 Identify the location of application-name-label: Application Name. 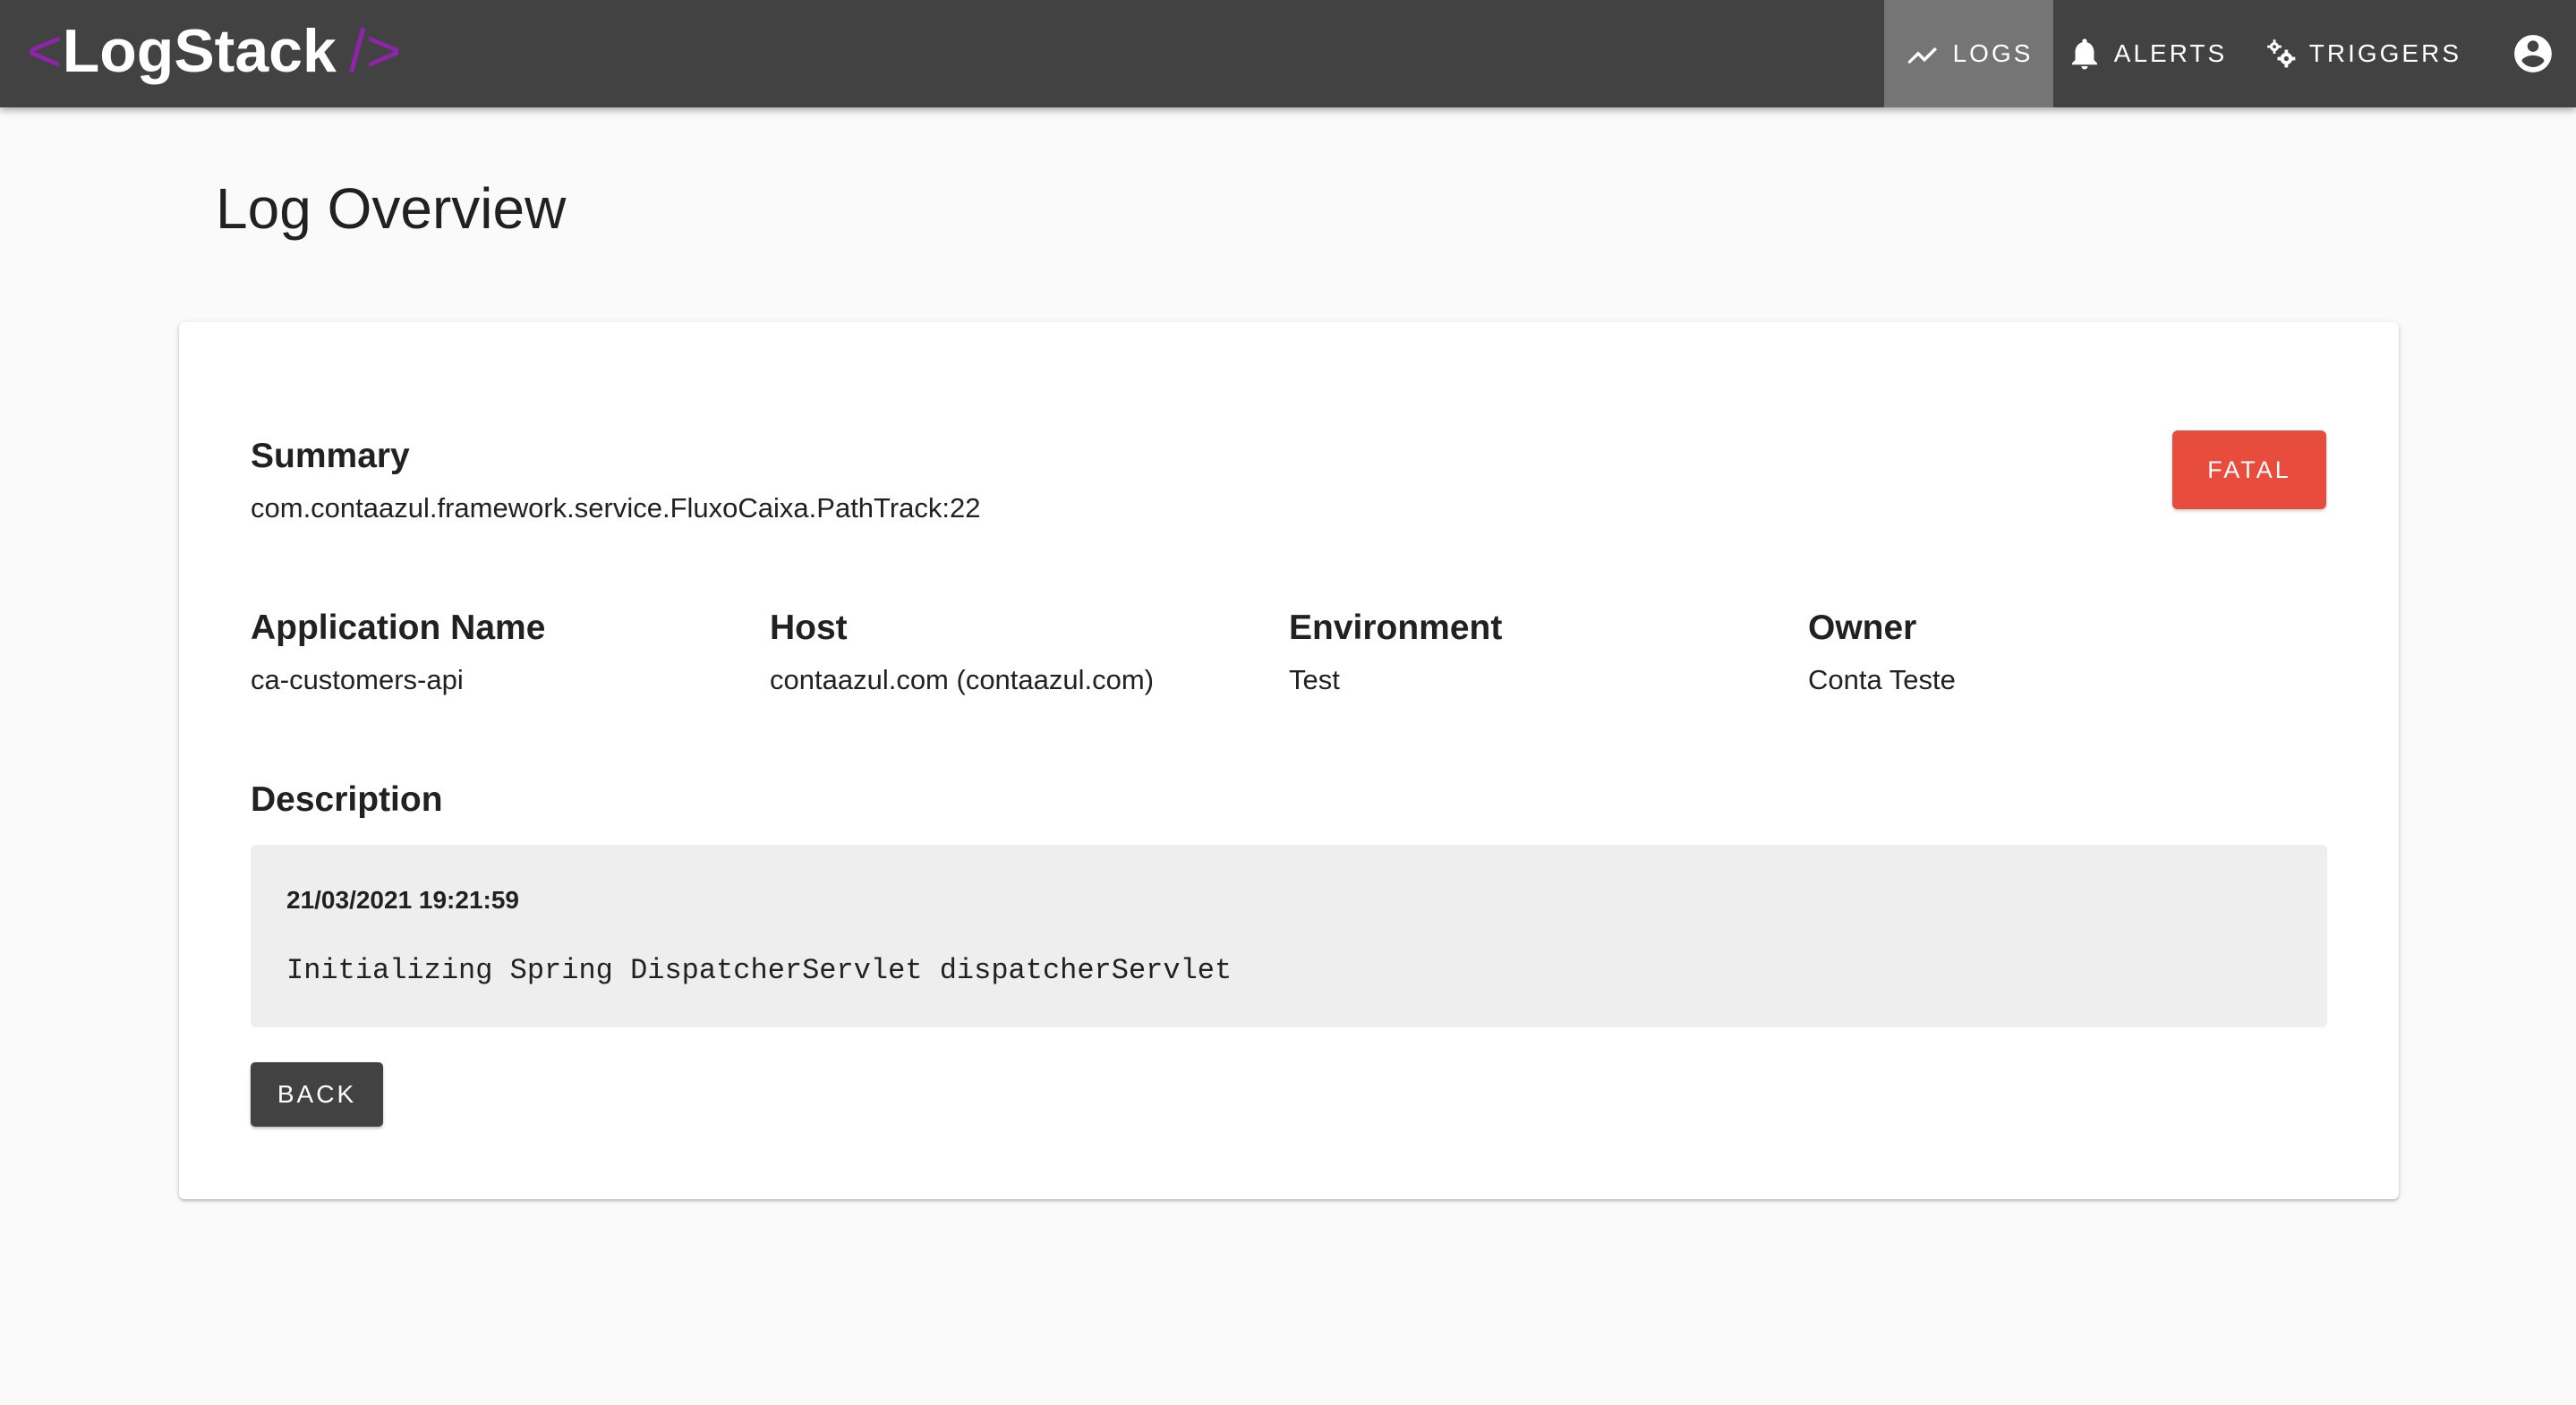
(398, 628).